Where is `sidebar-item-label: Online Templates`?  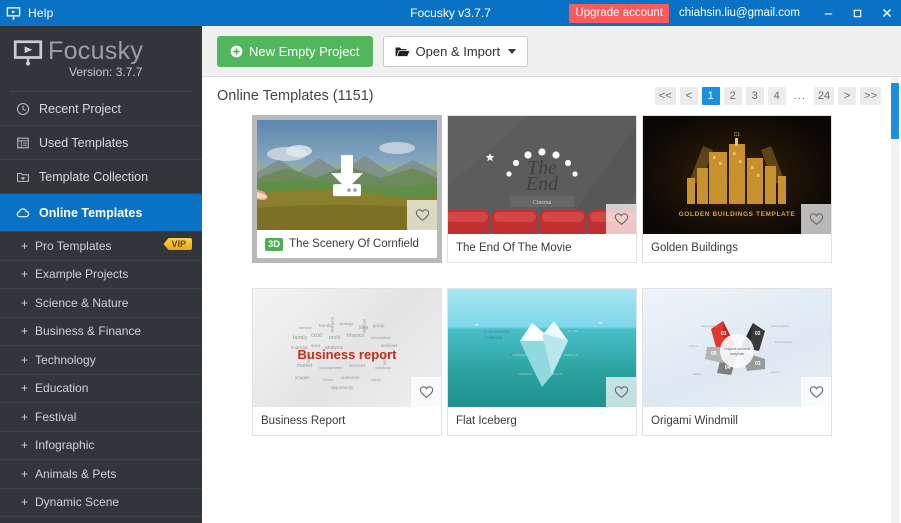
sidebar-item-label: Online Templates is located at coordinates (91, 212).